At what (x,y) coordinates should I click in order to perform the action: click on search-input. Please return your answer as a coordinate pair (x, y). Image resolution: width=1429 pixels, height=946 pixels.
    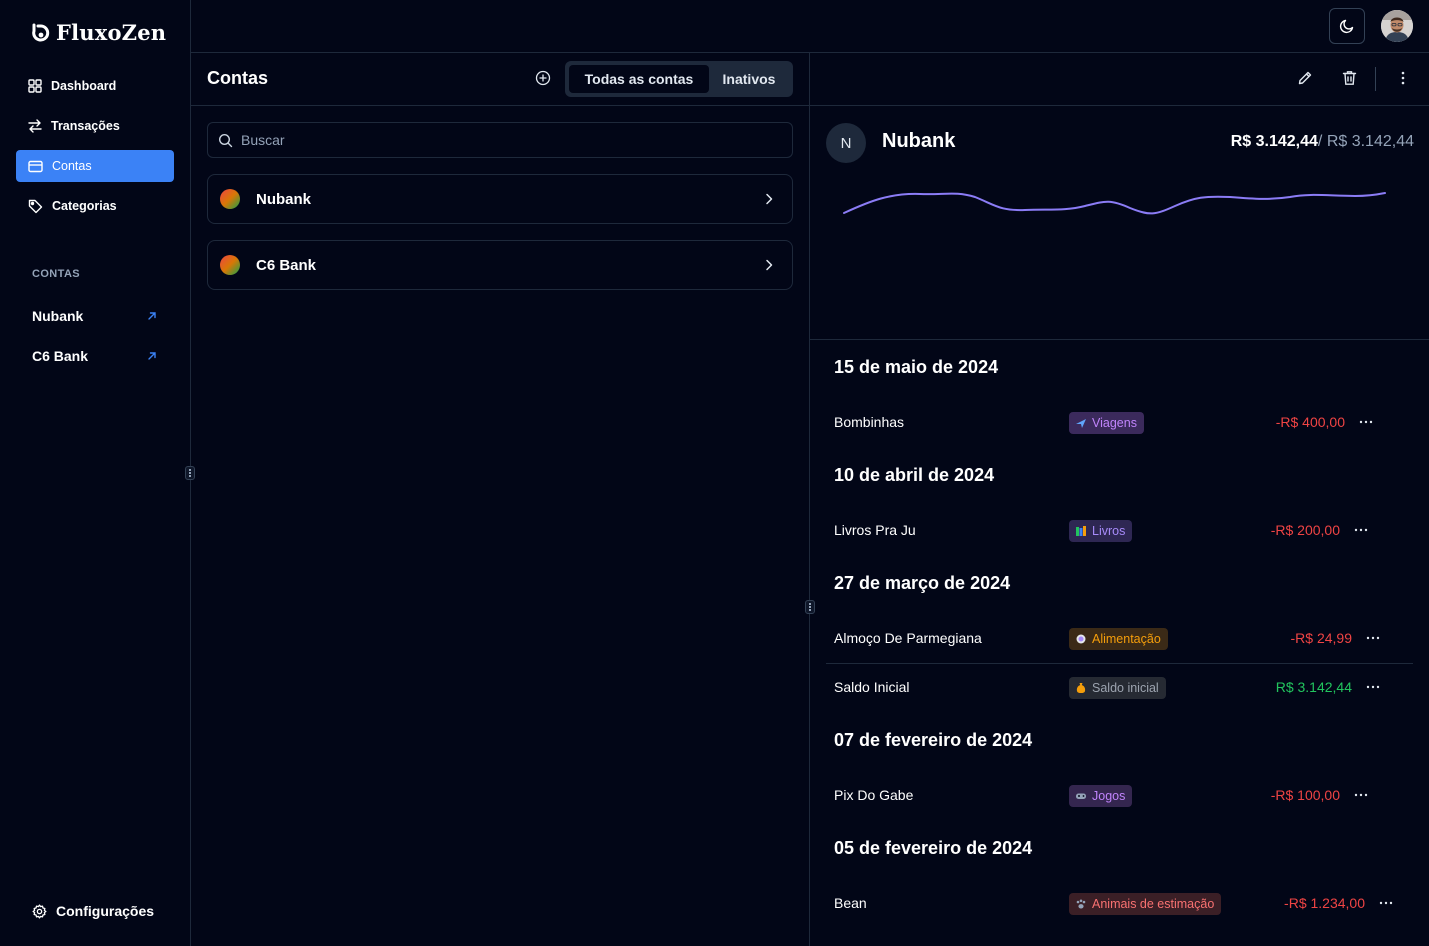
    Looking at the image, I should click on (501, 140).